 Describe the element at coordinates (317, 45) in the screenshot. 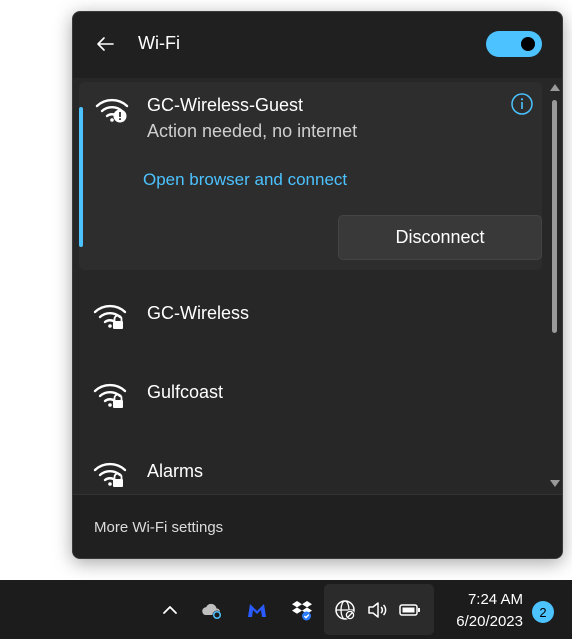

I see `flyout-header: Wi-Fi` at that location.